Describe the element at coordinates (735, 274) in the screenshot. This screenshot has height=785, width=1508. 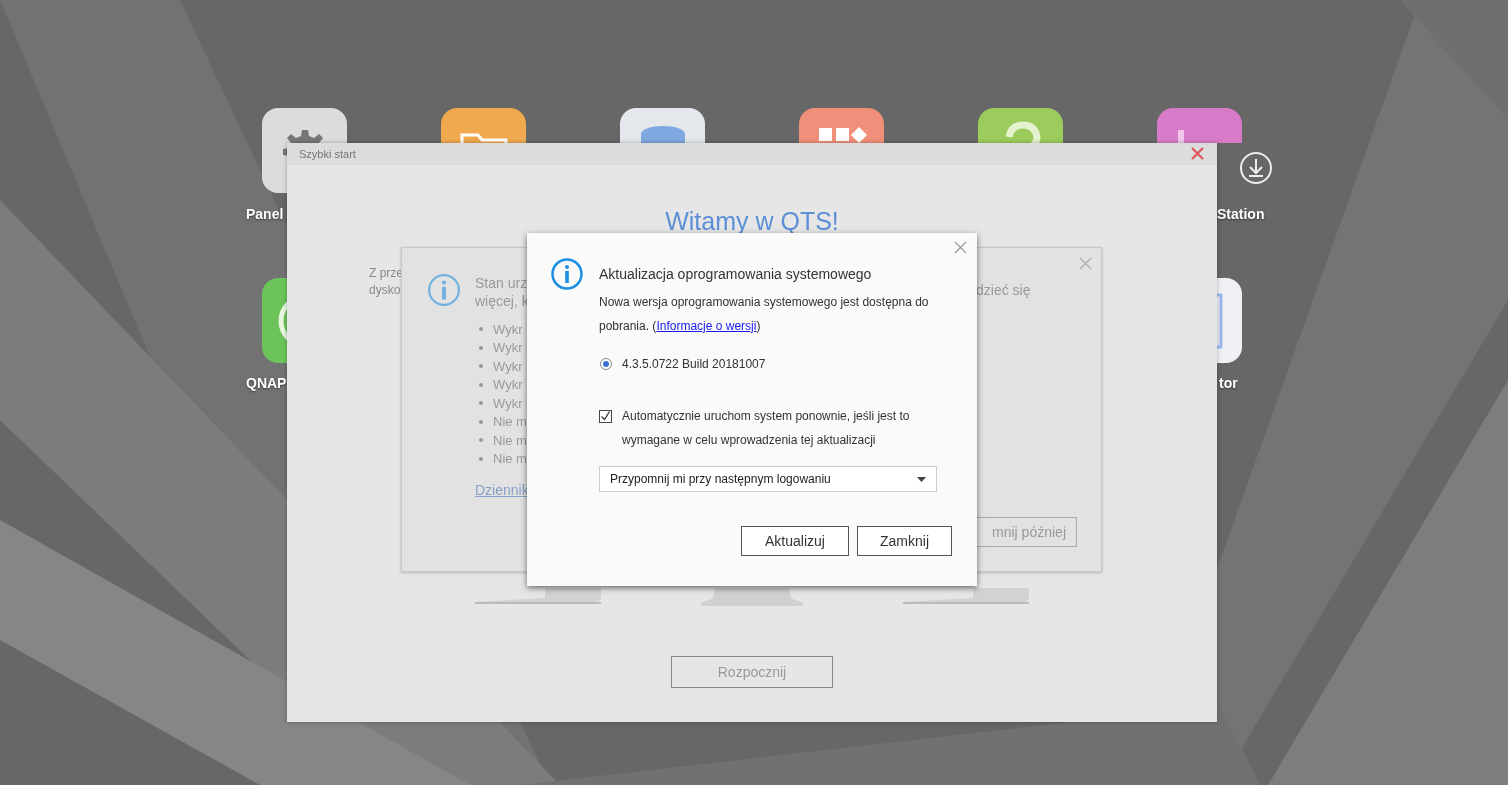
I see `dialog-title: Aktualizacja oprogramowania systemowego` at that location.